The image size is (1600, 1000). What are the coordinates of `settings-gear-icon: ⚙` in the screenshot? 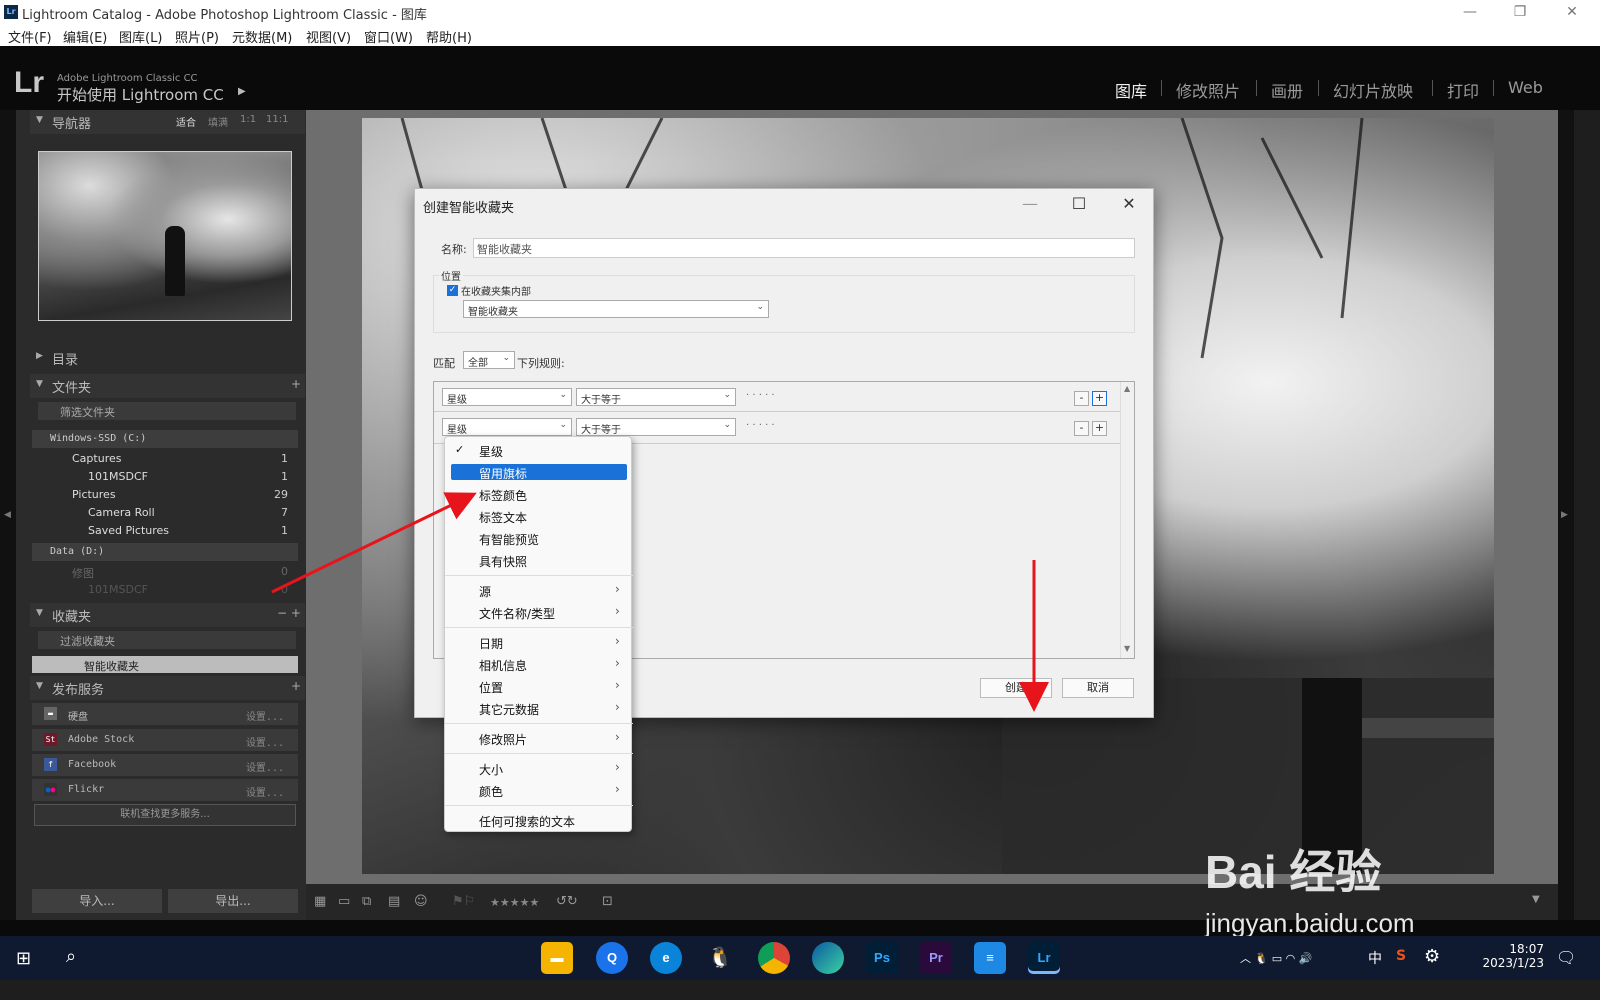 It's located at (1432, 956).